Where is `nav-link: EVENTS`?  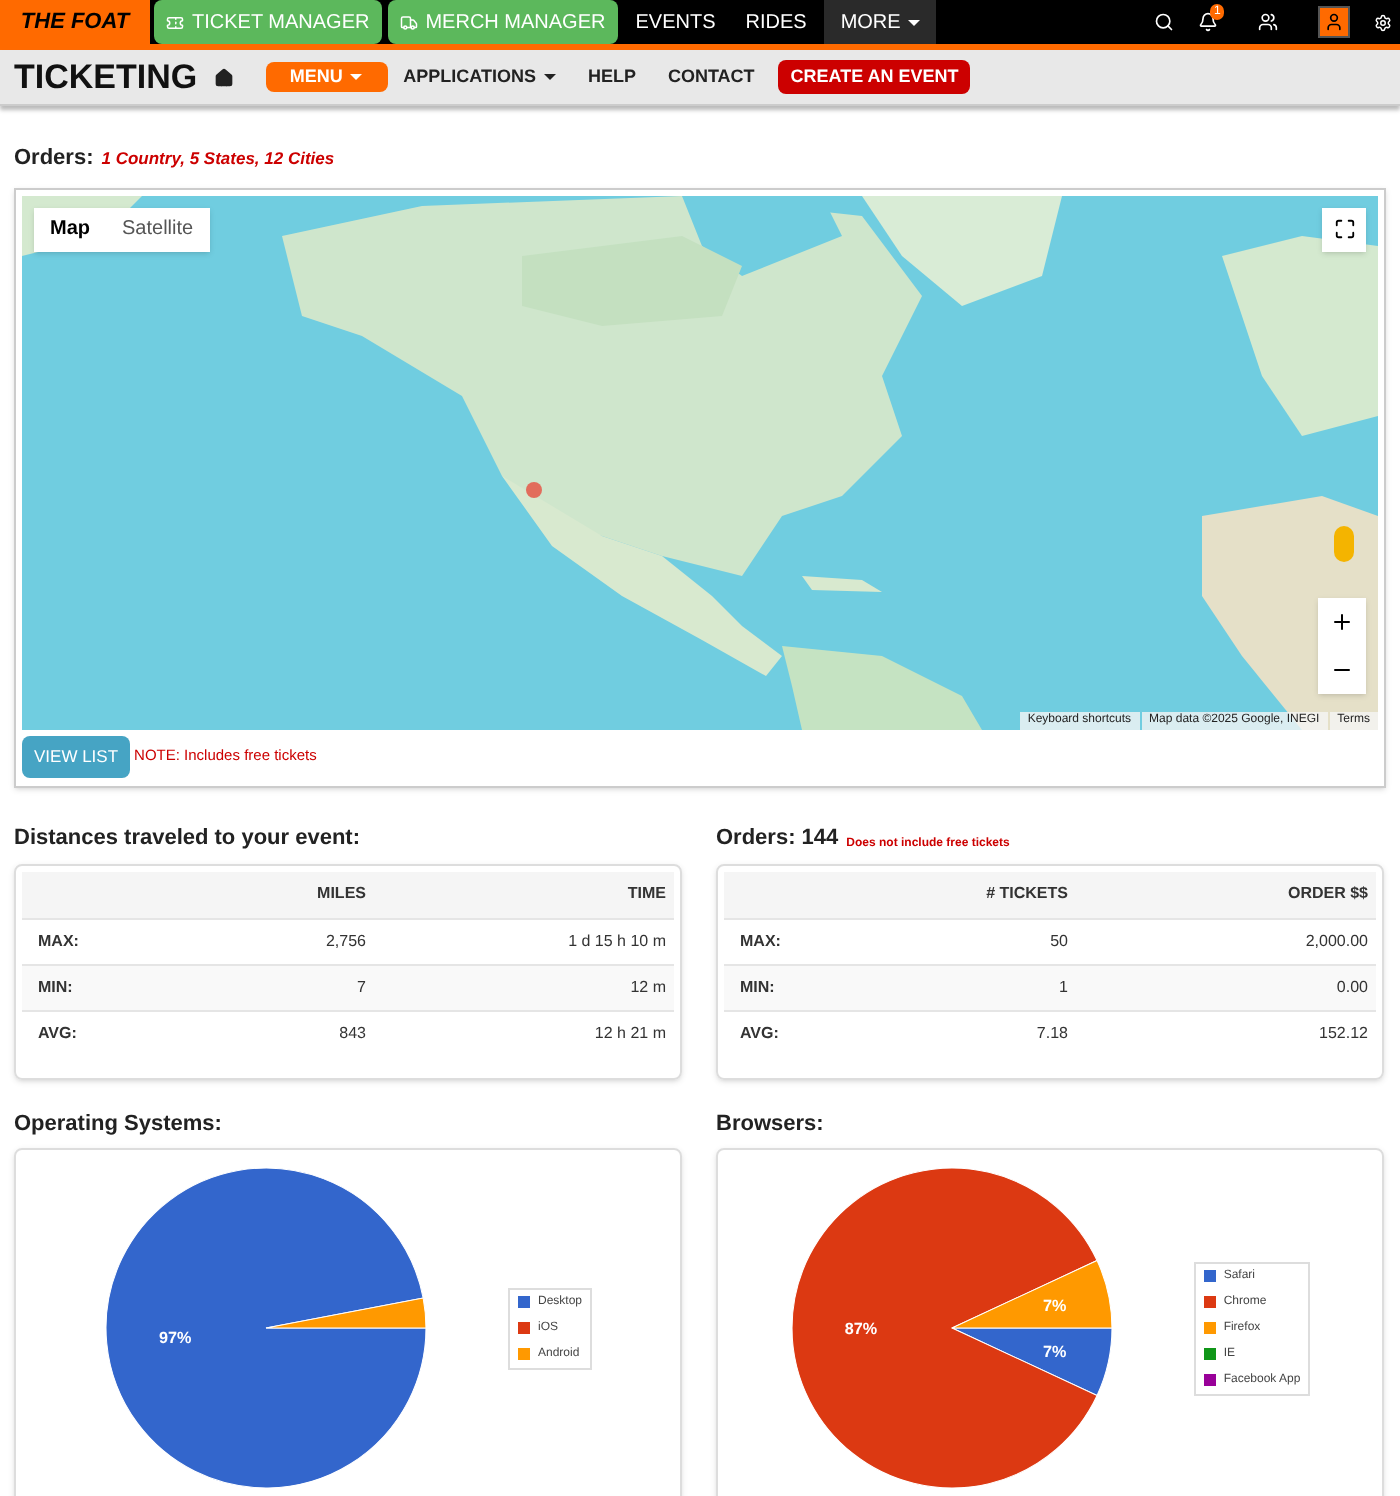 nav-link: EVENTS is located at coordinates (675, 22).